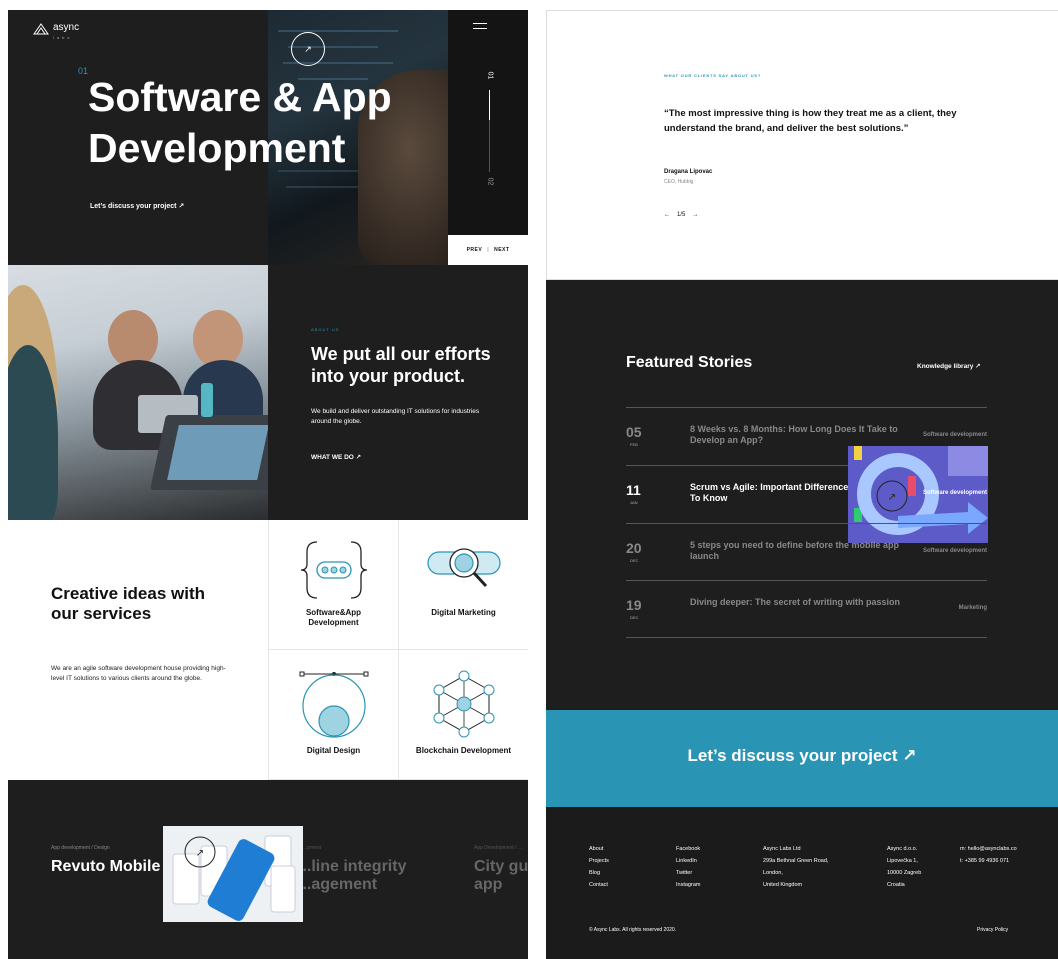 This screenshot has height=959, width=1058. Describe the element at coordinates (634, 502) in the screenshot. I see `story-month: JAN` at that location.